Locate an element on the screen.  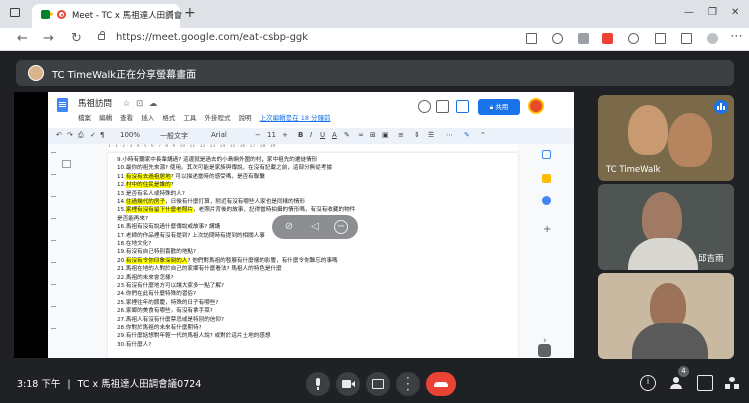
document-line: 21.馬祖在地的人對於自己的家鄉有什麼看法? 馬祖人的特色是什麼 is located at coordinates (199, 269).